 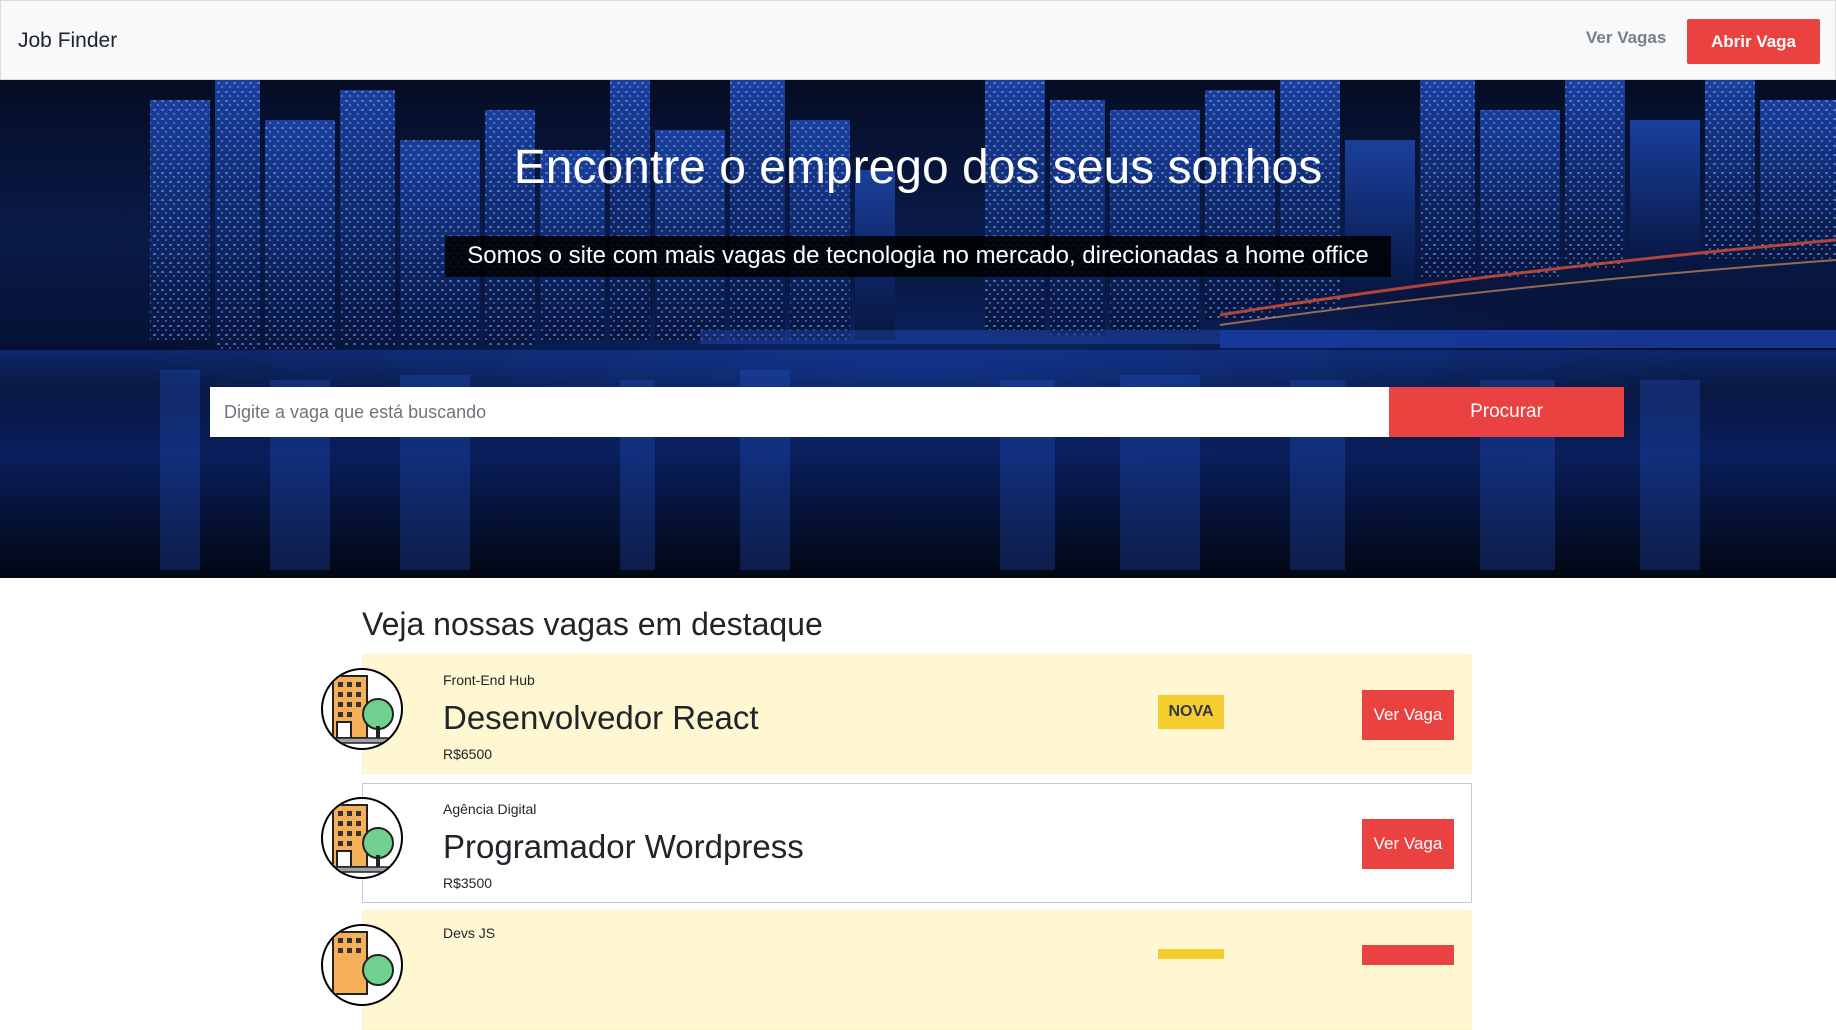 What do you see at coordinates (1191, 954) in the screenshot?
I see `new-badge` at bounding box center [1191, 954].